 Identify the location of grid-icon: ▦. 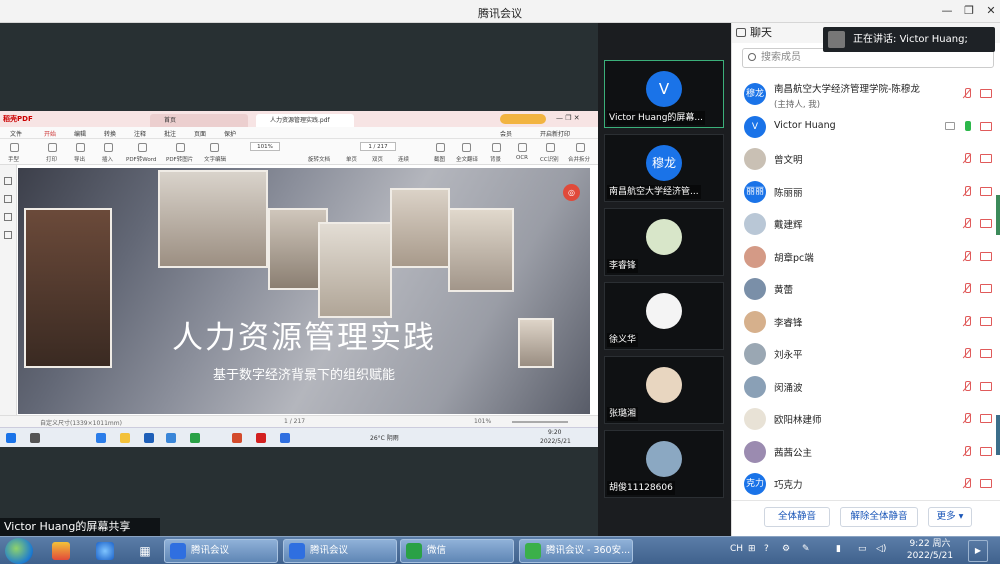
(145, 551).